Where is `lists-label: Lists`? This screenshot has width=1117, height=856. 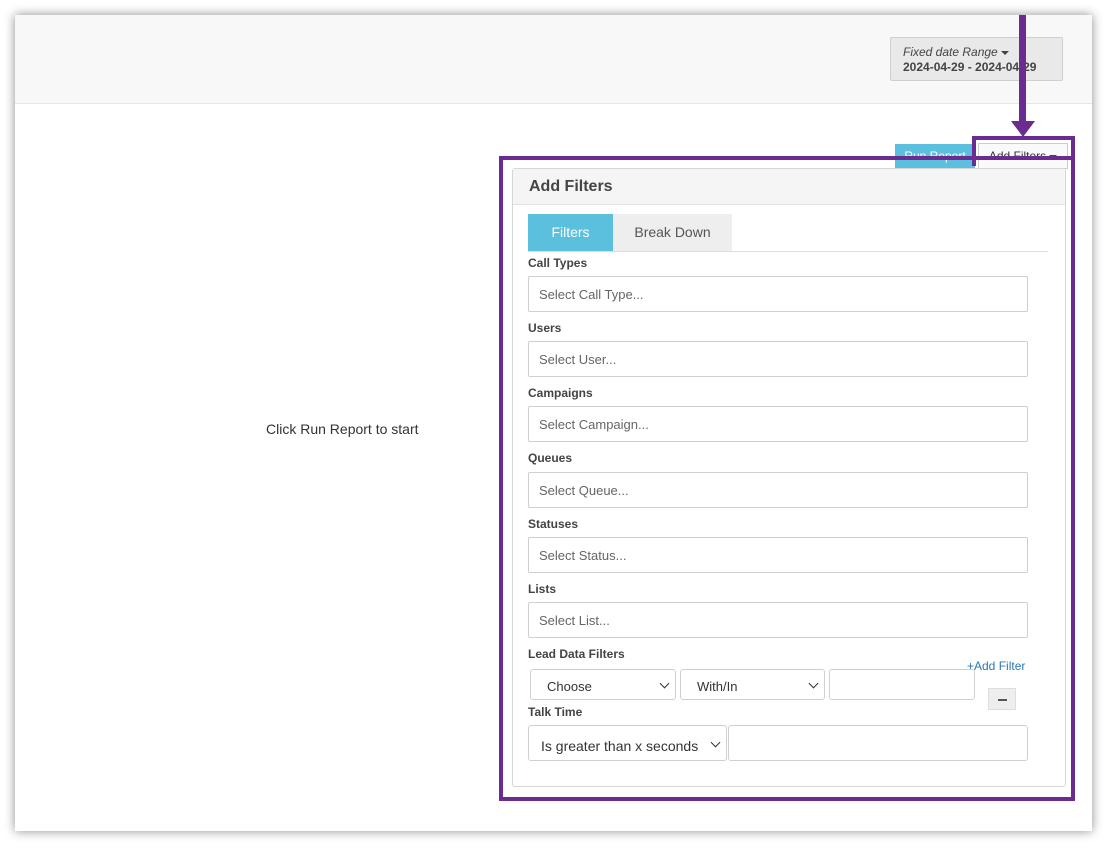
lists-label: Lists is located at coordinates (542, 589).